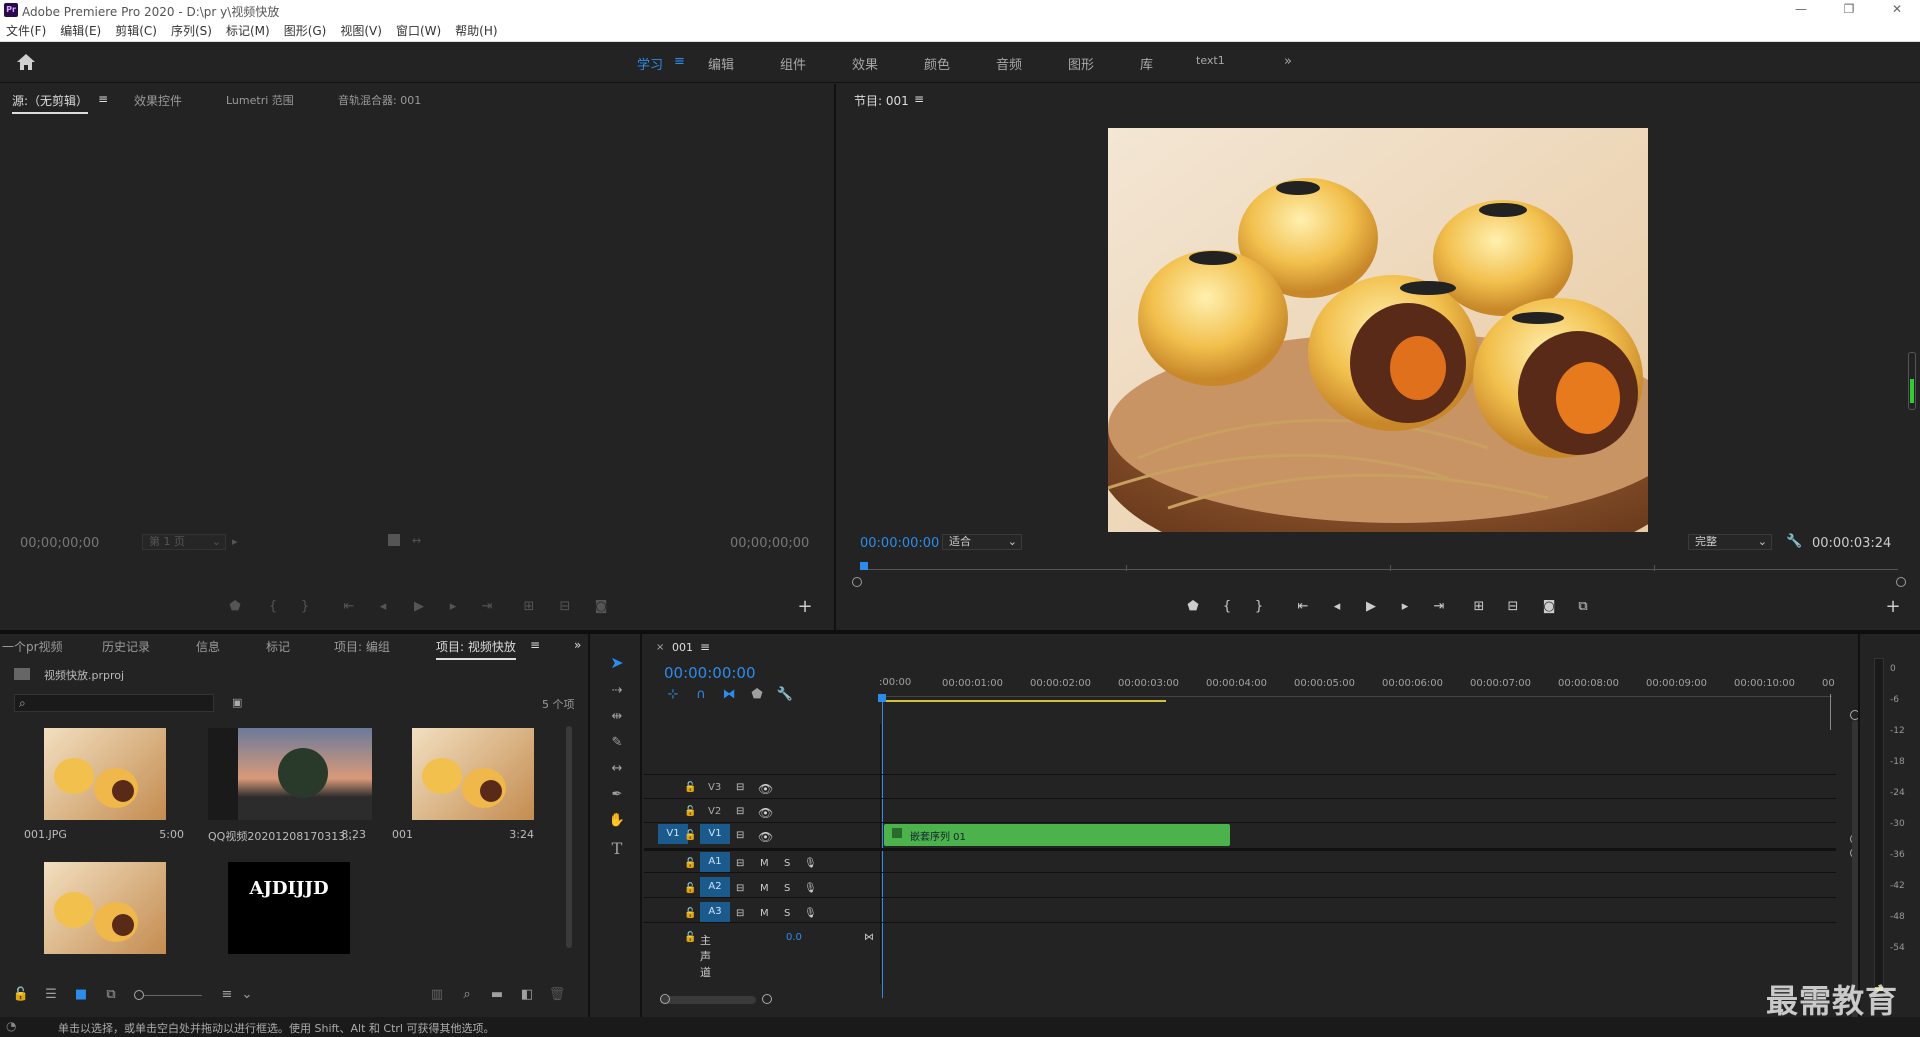 The width and height of the screenshot is (1920, 1037). Describe the element at coordinates (1146, 63) in the screenshot. I see `workspace-libraries: 库` at that location.